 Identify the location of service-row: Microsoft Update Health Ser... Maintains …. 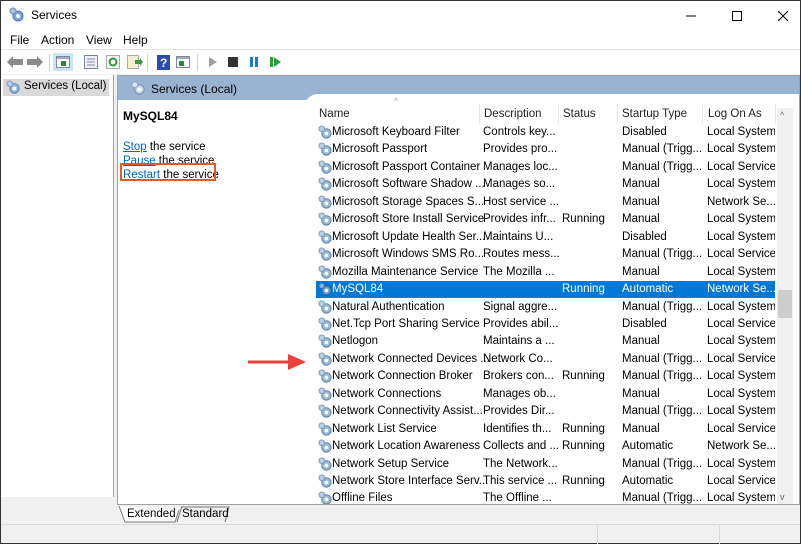
(545, 237).